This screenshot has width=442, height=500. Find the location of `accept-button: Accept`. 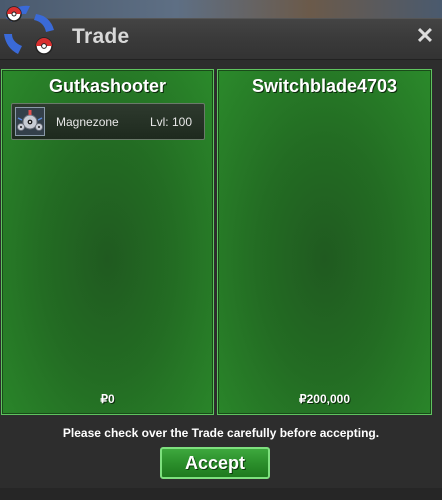

accept-button: Accept is located at coordinates (215, 463).